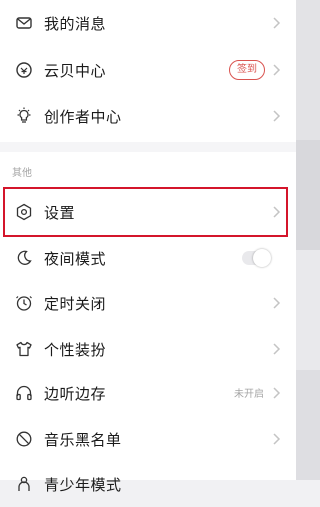 The image size is (320, 507). I want to click on tshirt-icon, so click(24, 349).